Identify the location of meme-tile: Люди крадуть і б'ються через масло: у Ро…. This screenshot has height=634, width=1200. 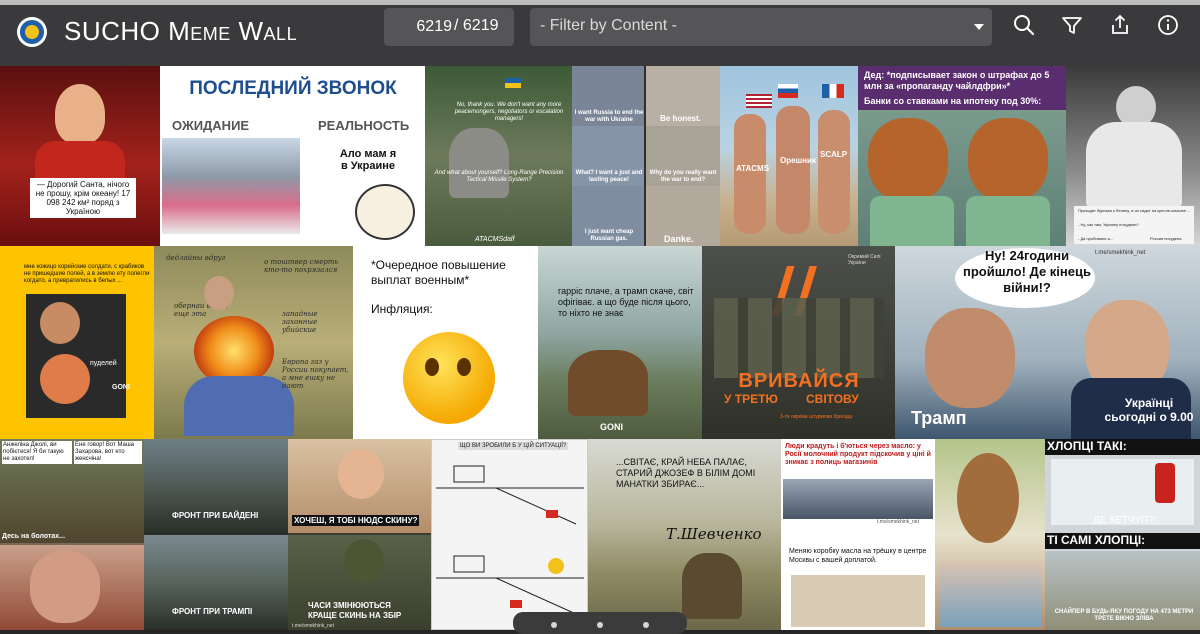
(858, 534).